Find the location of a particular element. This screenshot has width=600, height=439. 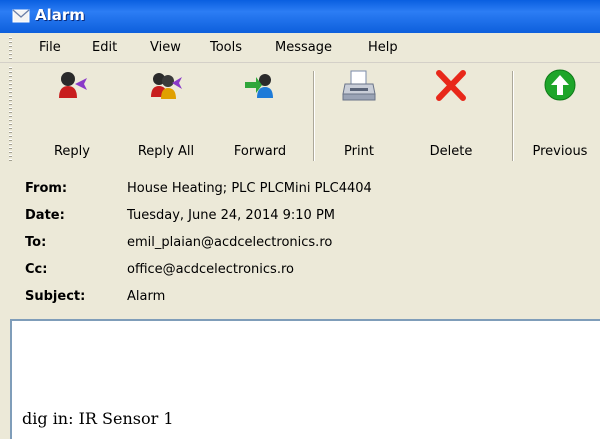

forward-button: Forward is located at coordinates (260, 116).